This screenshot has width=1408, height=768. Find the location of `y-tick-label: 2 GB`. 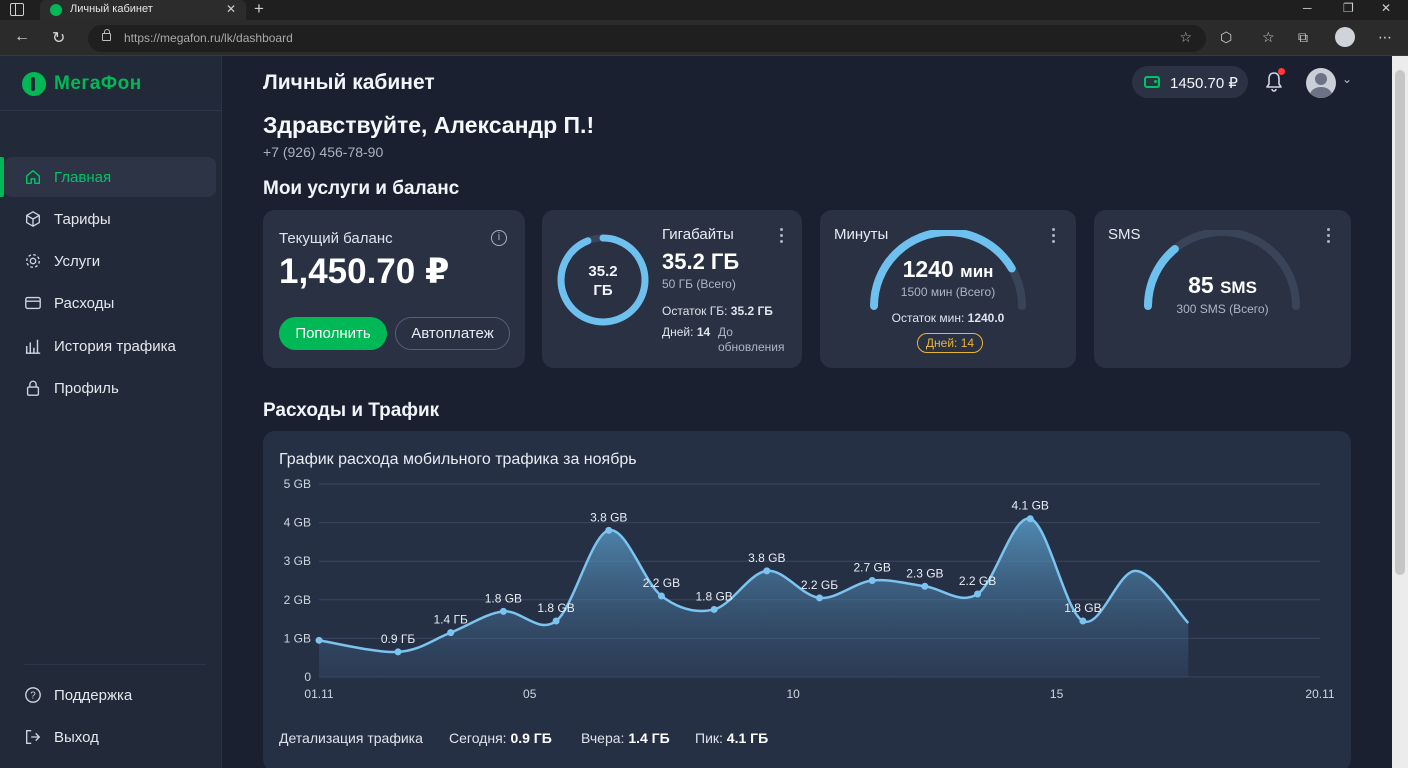

y-tick-label: 2 GB is located at coordinates (297, 600).